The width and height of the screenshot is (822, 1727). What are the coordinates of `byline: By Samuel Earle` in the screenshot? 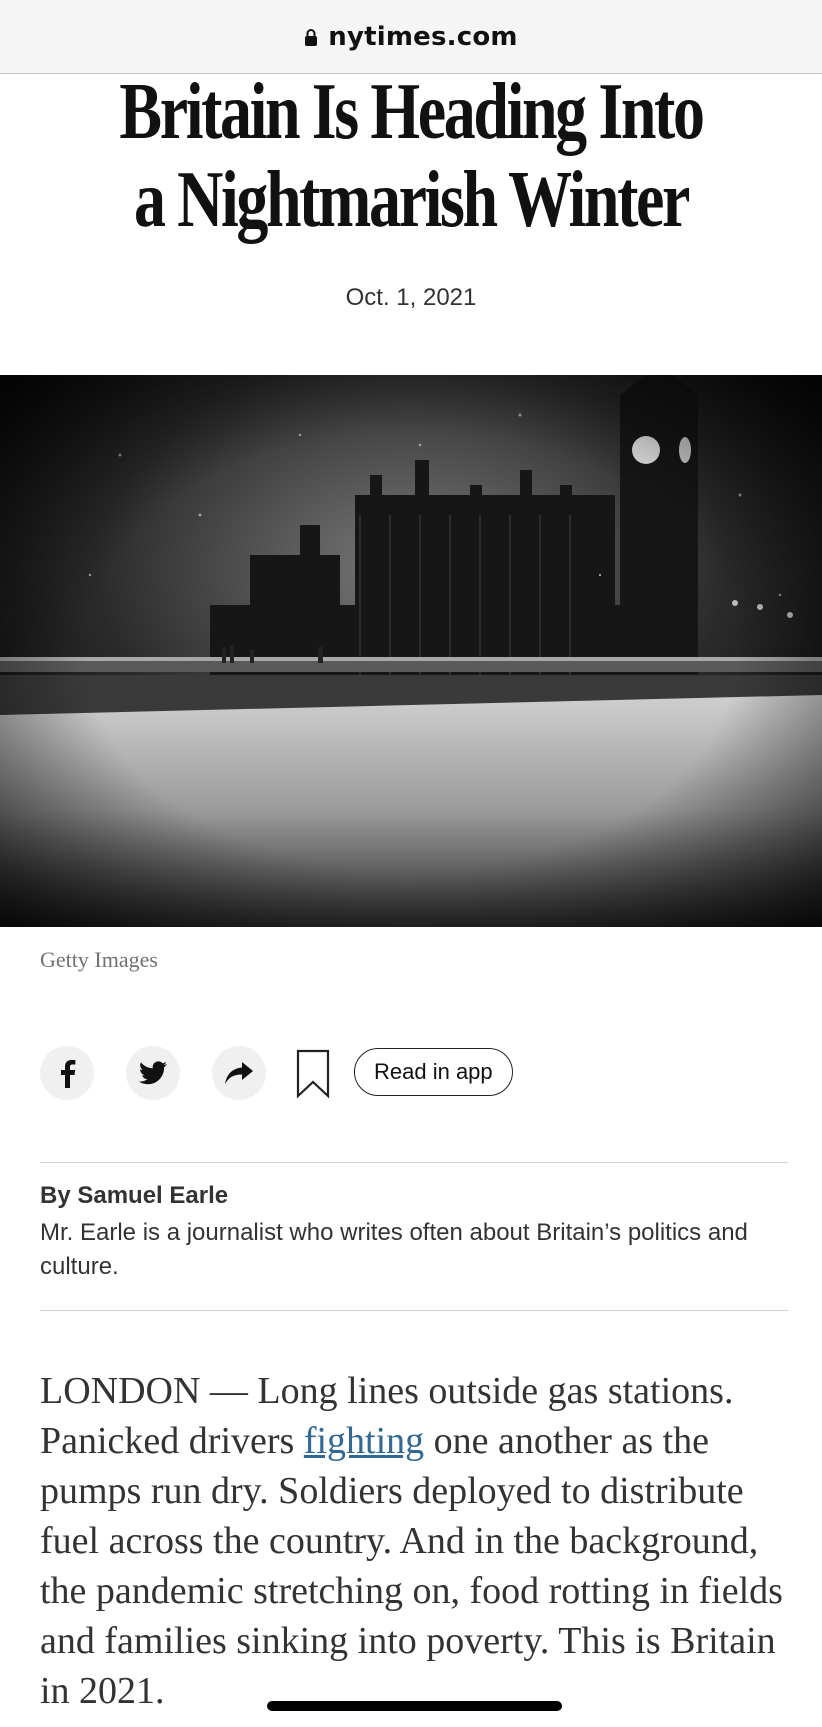 It's located at (134, 1196).